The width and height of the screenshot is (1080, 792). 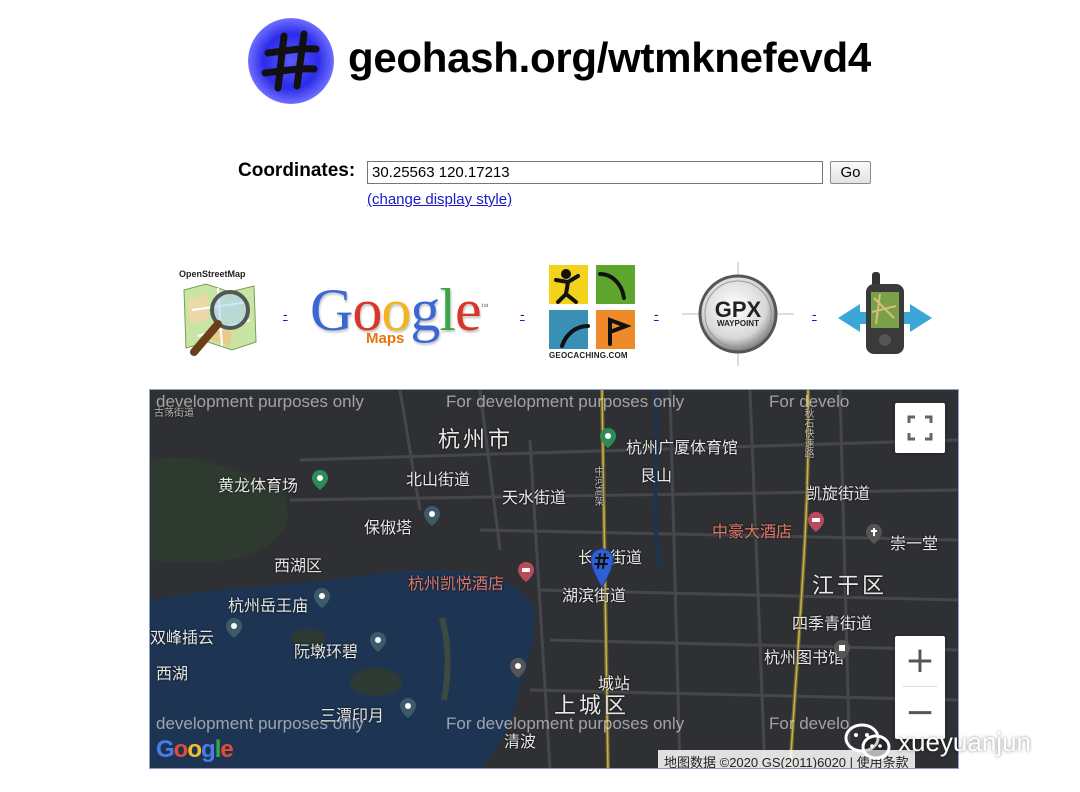 I want to click on coordinates-input, so click(x=595, y=172).